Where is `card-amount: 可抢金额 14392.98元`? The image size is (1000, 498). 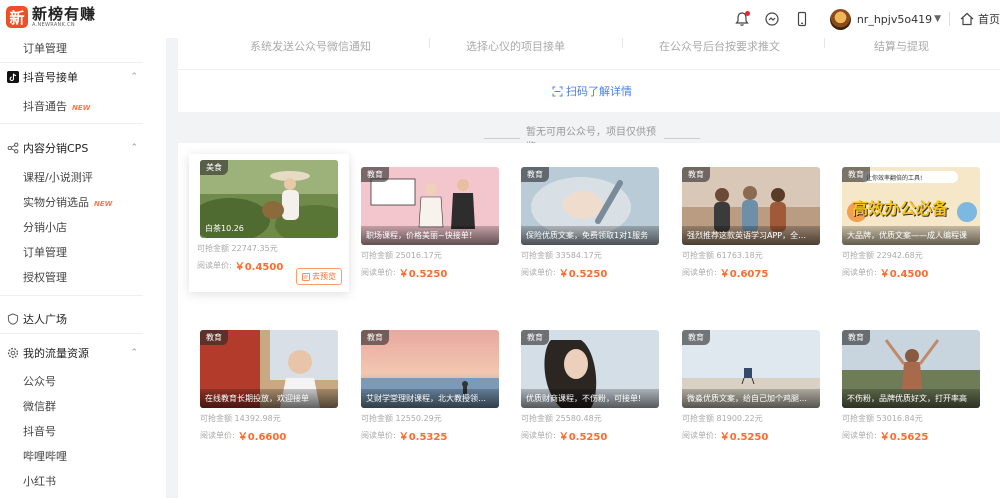
card-amount: 可抢金额 14392.98元 is located at coordinates (270, 418).